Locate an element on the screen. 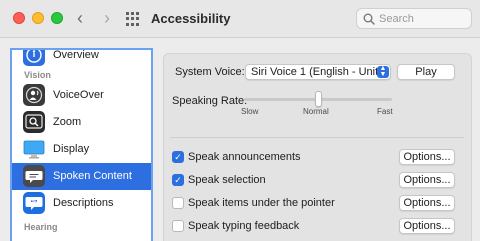 Image resolution: width=480 pixels, height=241 pixels. speak-selection-label: Speak selection is located at coordinates (227, 180).